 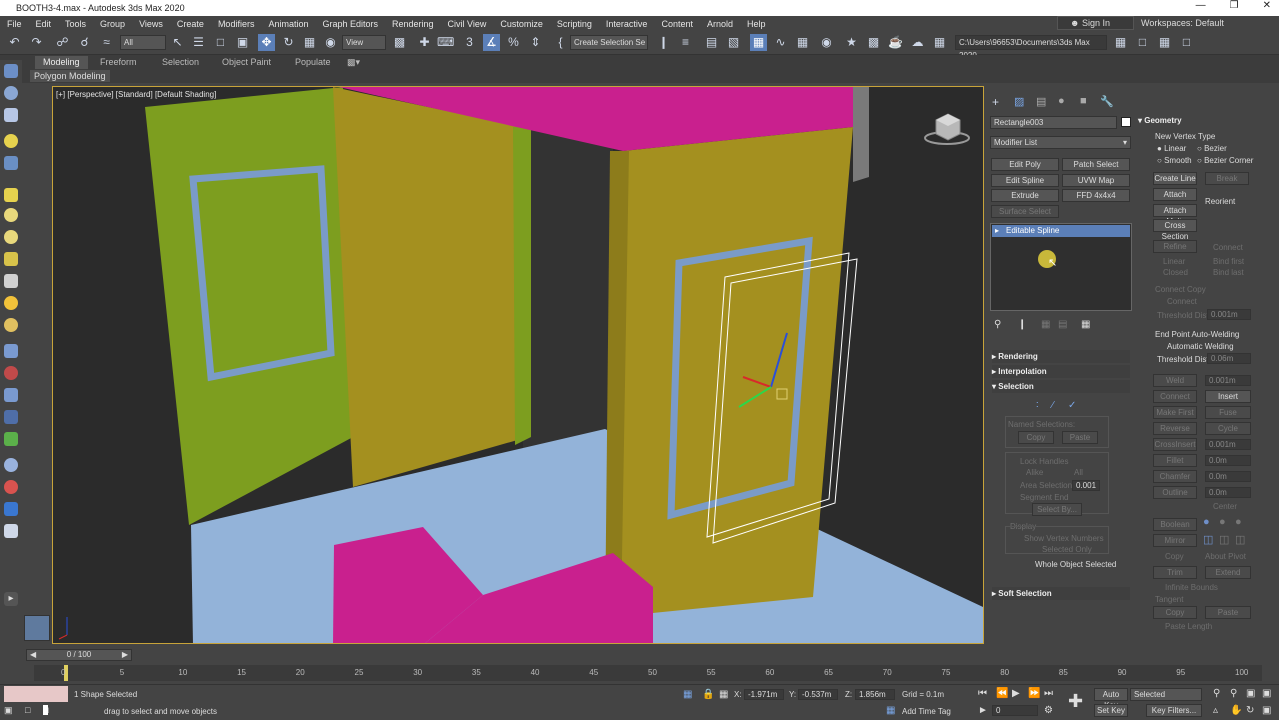 What do you see at coordinates (1228, 380) in the screenshot?
I see `weld-field: 0.001m` at bounding box center [1228, 380].